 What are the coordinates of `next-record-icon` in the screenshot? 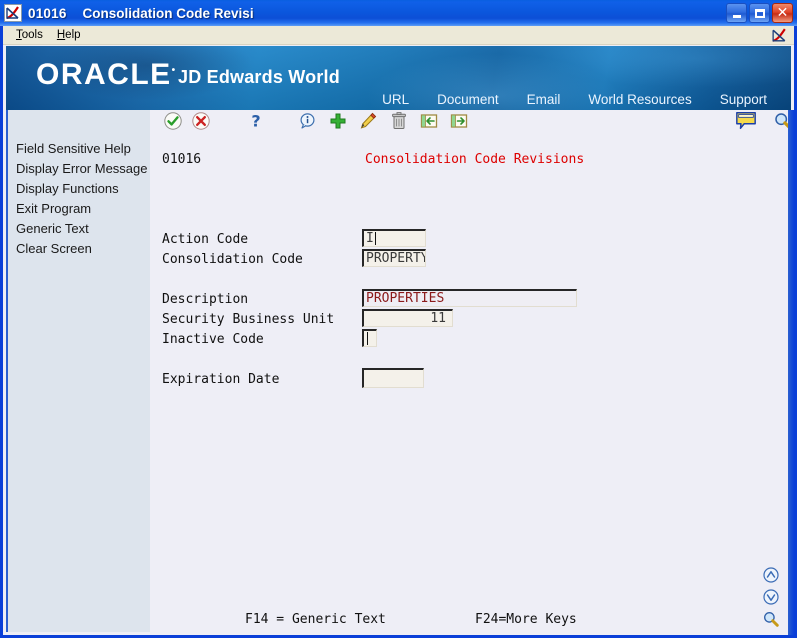 It's located at (459, 121).